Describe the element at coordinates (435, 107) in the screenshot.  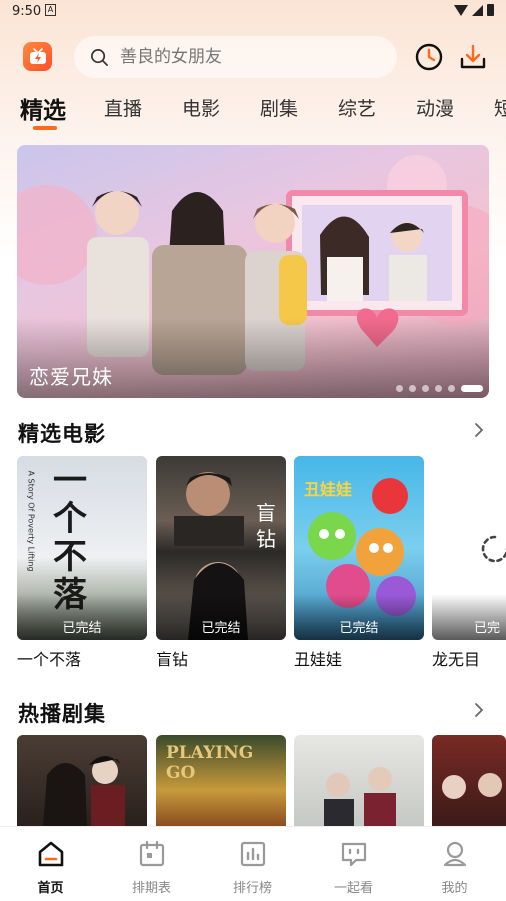
I see `tab-anime: 动漫` at that location.